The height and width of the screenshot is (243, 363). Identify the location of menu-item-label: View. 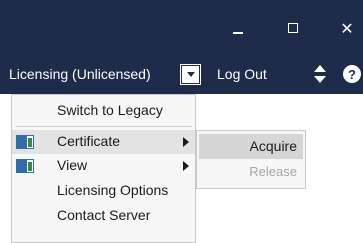
(72, 165).